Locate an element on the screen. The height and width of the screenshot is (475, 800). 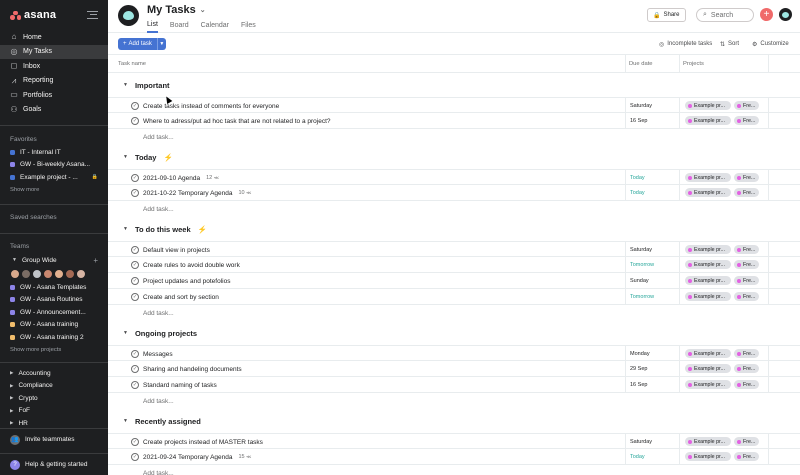
search-input: ⌕ Search is located at coordinates (725, 15).